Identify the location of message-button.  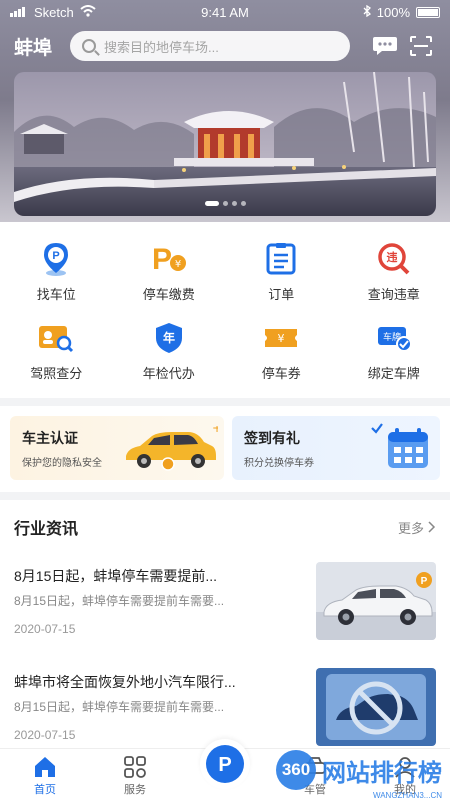
(385, 46).